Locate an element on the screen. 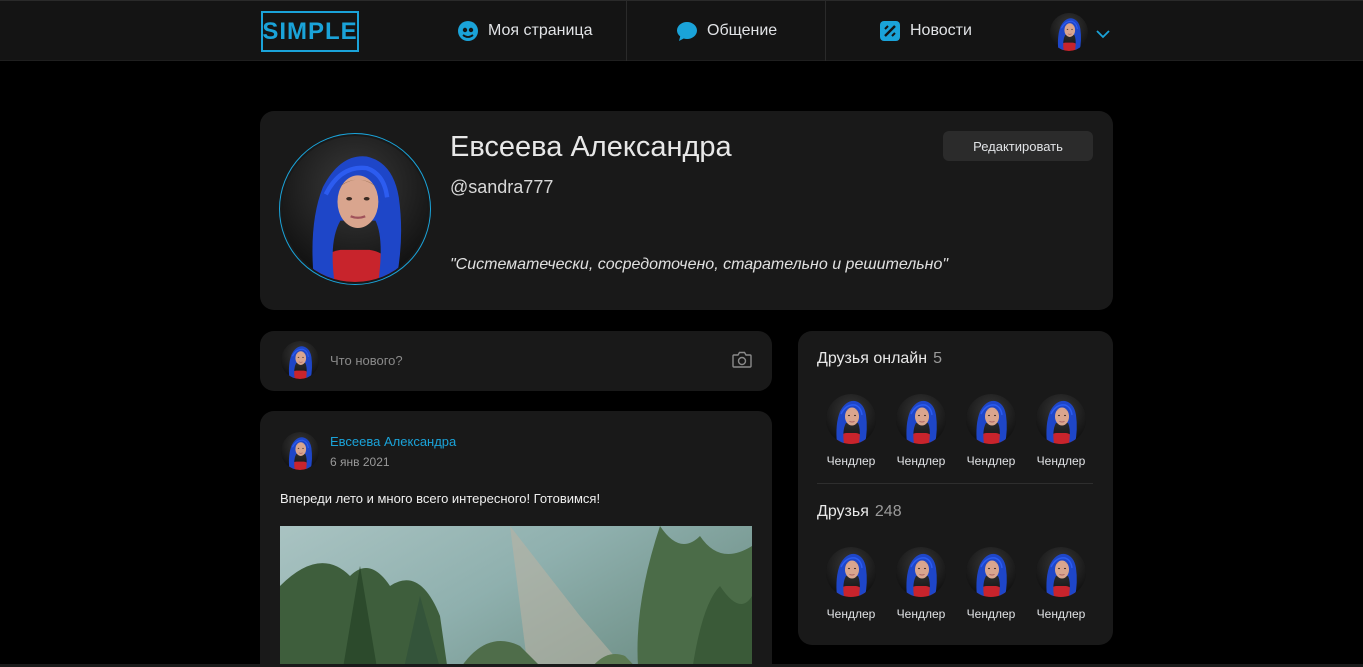 This screenshot has height=667, width=1363. profile-avatar is located at coordinates (355, 209).